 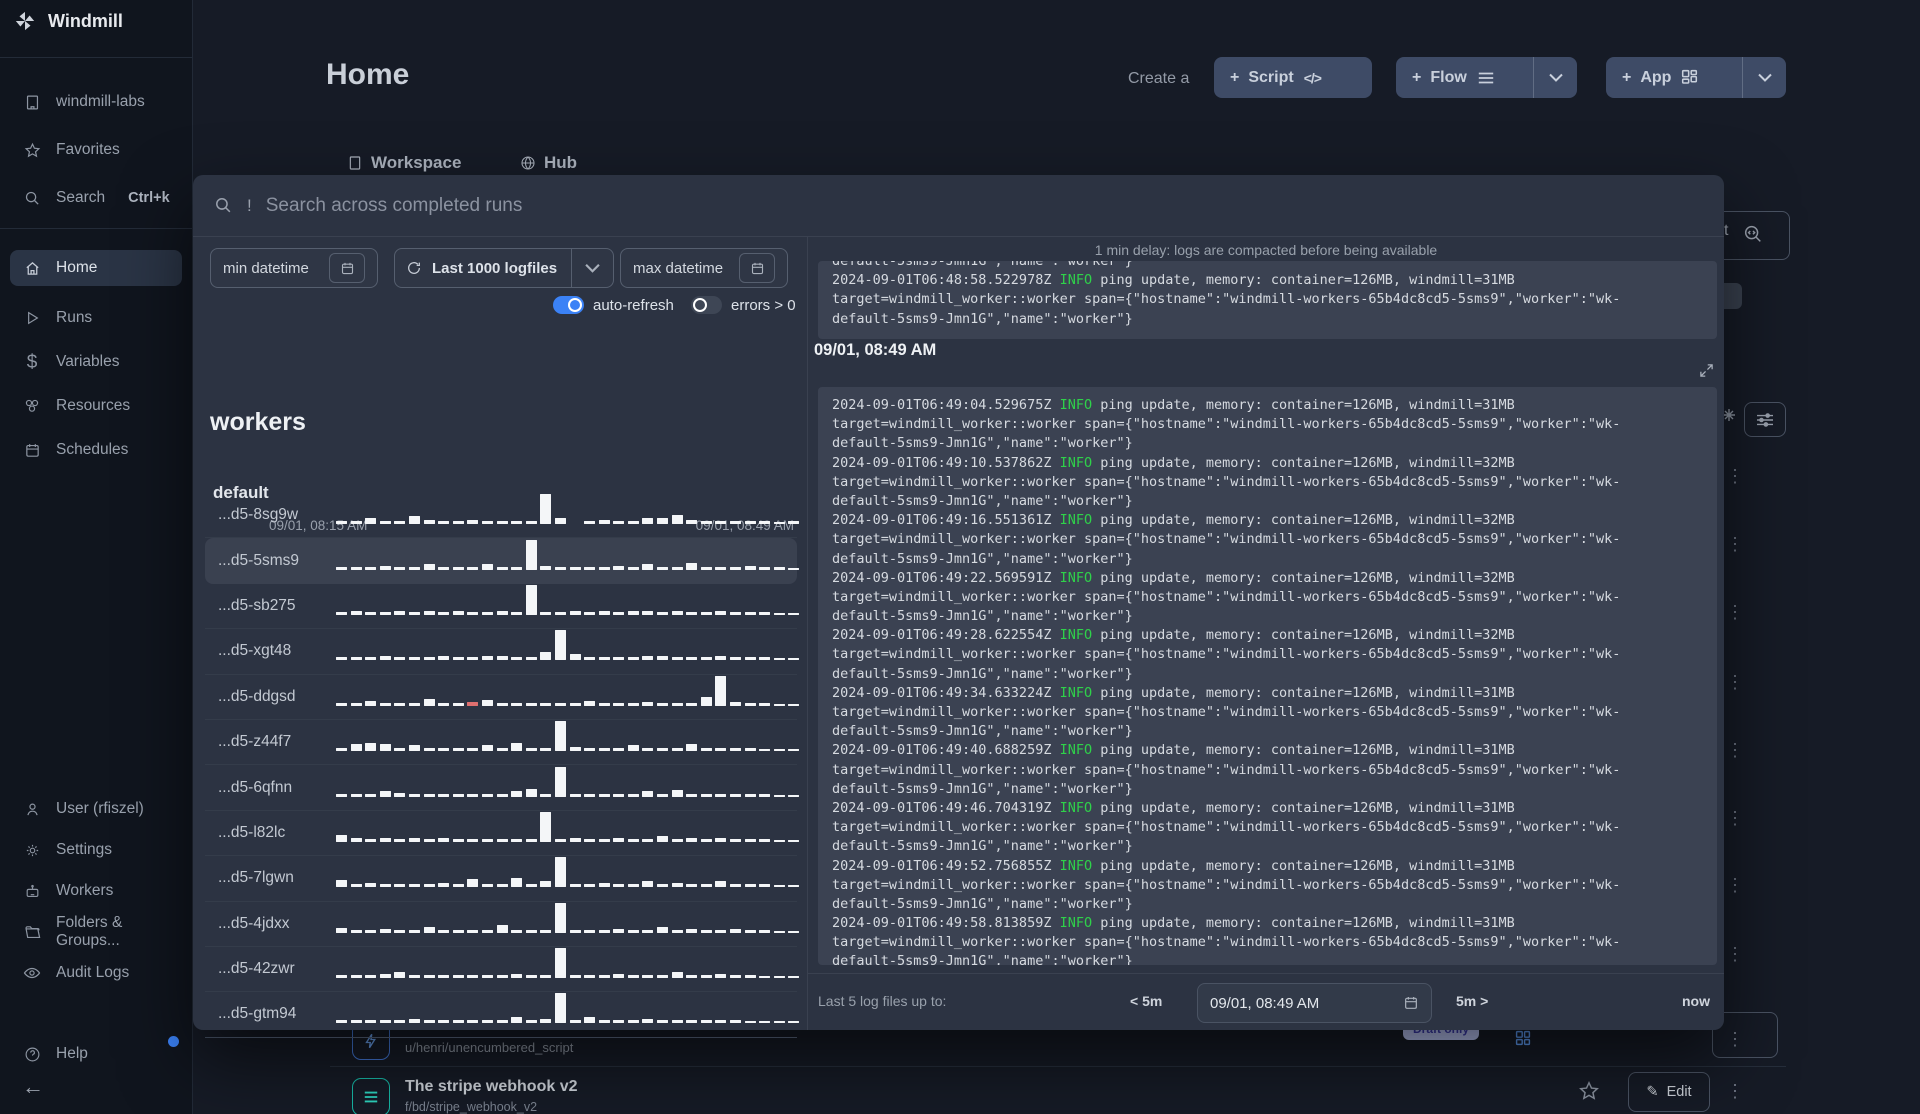 I want to click on worker-row: ...d5-6qfnn, so click(x=502, y=788).